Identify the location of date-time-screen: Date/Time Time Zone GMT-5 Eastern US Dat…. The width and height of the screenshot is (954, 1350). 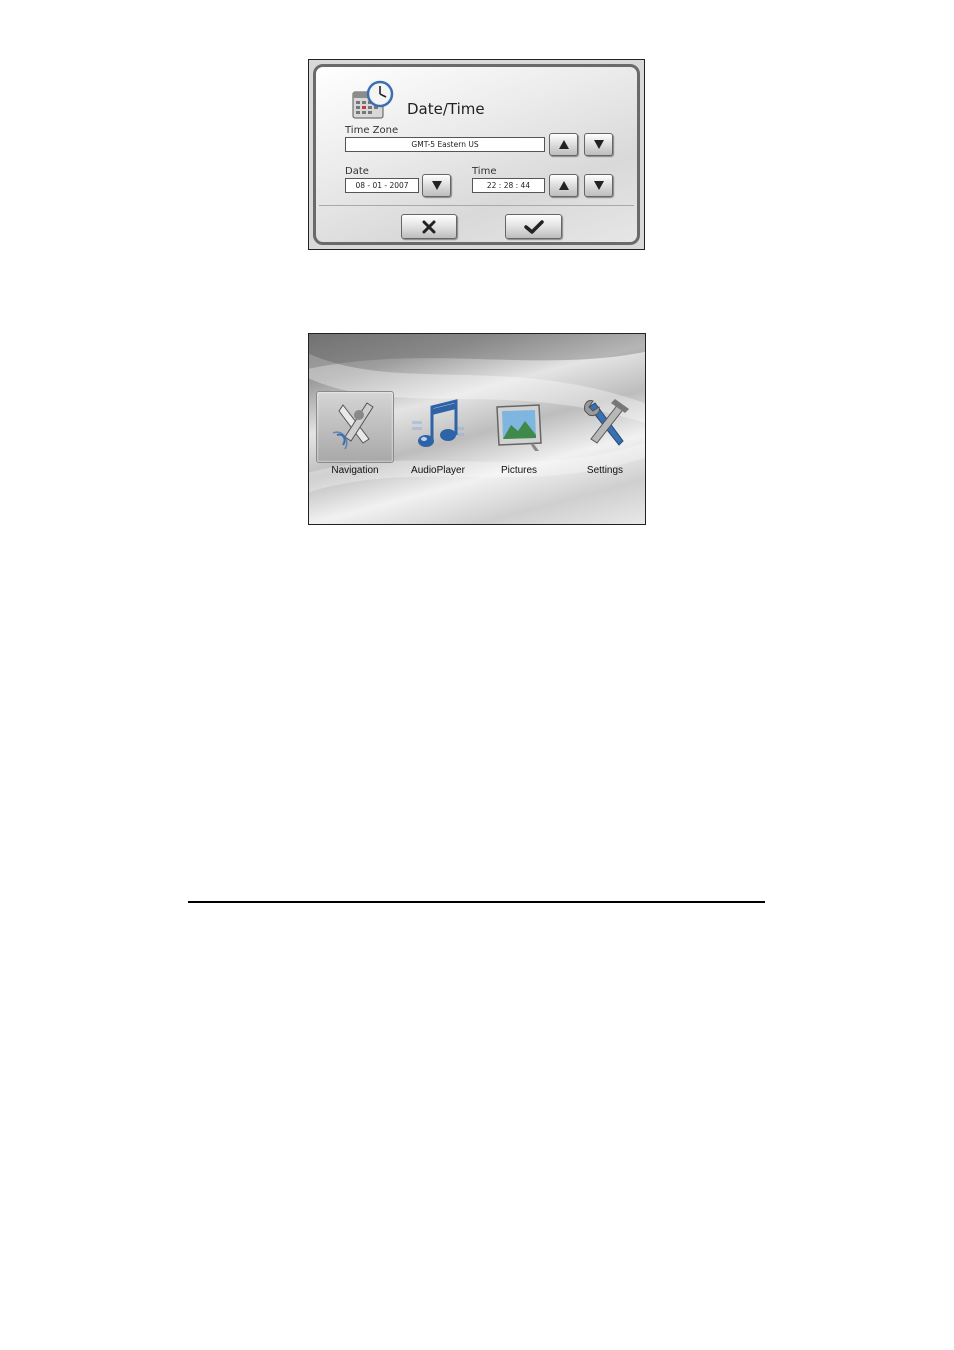
(476, 154).